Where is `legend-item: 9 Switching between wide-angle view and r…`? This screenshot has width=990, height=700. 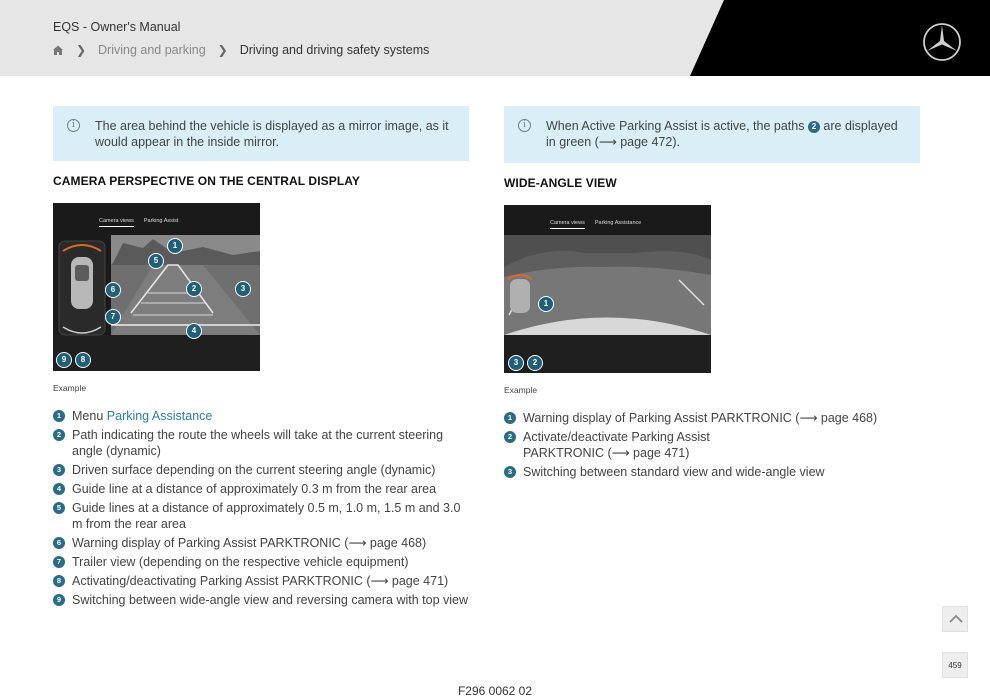 legend-item: 9 Switching between wide-angle view and r… is located at coordinates (261, 600).